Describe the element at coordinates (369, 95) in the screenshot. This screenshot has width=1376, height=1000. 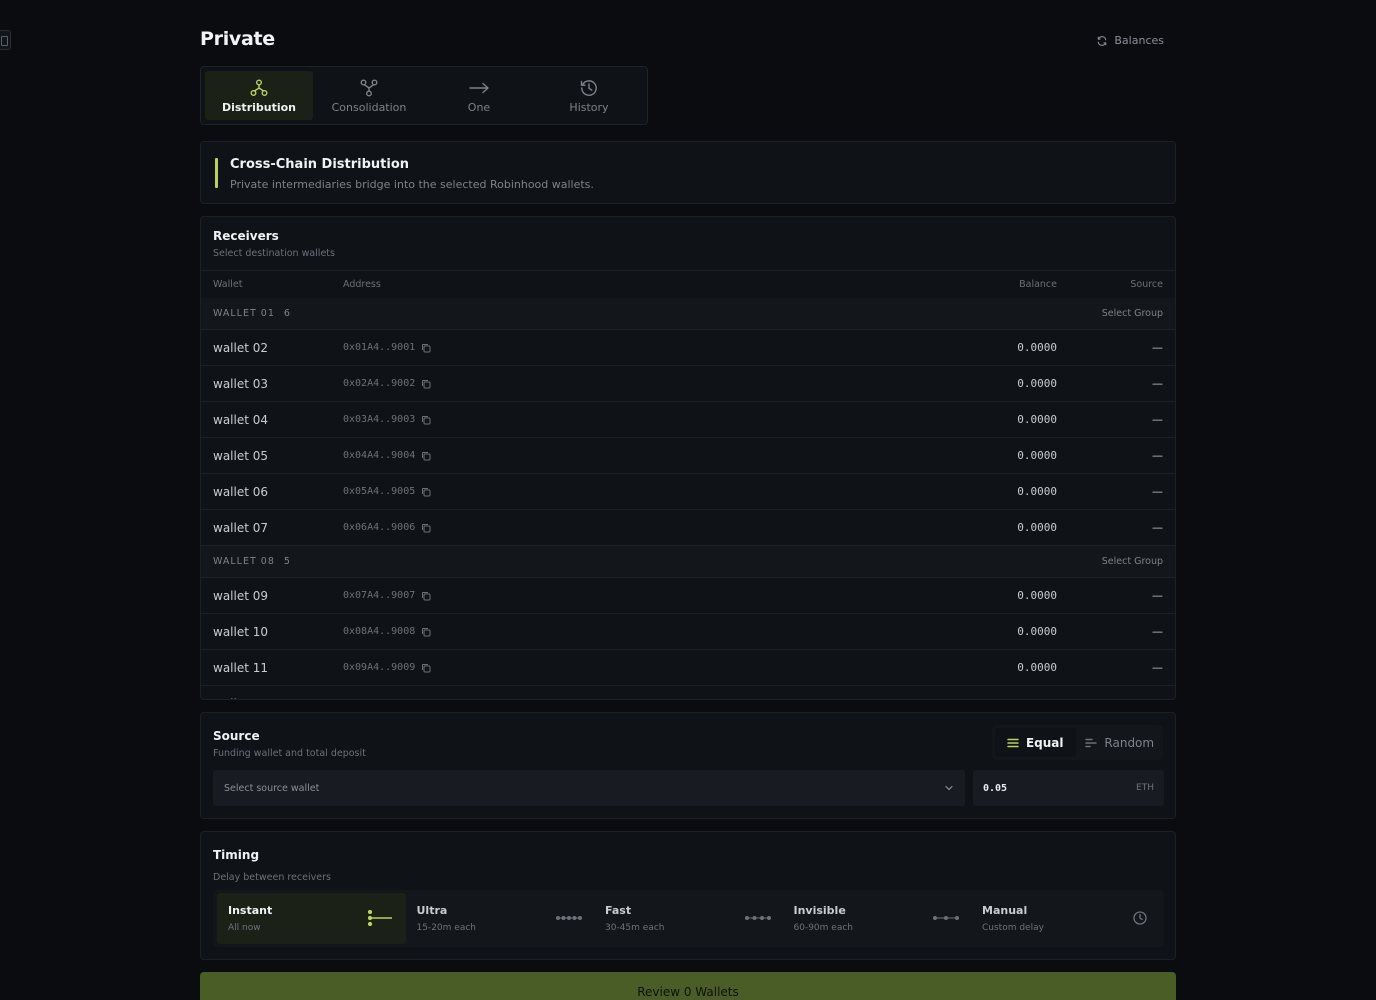
I see `tab-consolidation: Consolidation` at that location.